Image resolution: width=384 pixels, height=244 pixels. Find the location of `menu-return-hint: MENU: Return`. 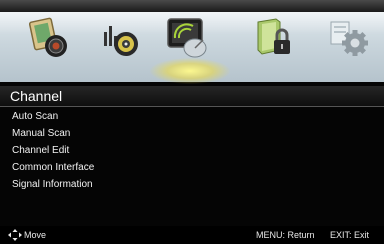

menu-return-hint: MENU: Return is located at coordinates (285, 235).